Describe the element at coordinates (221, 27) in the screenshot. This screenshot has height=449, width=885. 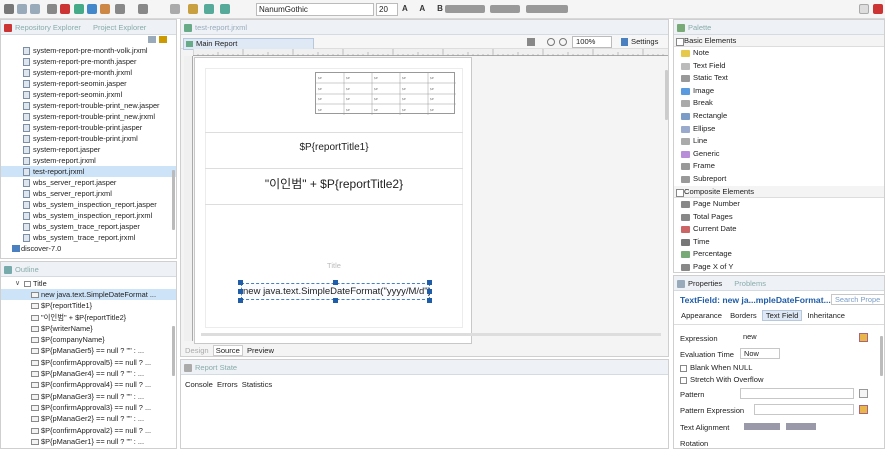
I see `editor-file-tab: test-report.jrxml` at that location.